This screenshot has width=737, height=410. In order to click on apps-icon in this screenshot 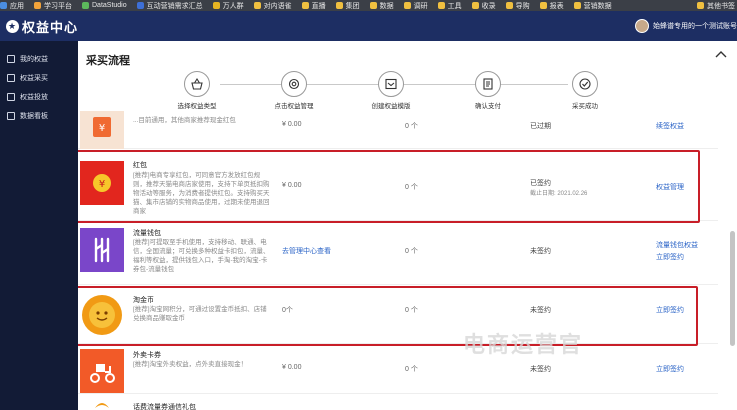, I will do `click(3, 5)`.